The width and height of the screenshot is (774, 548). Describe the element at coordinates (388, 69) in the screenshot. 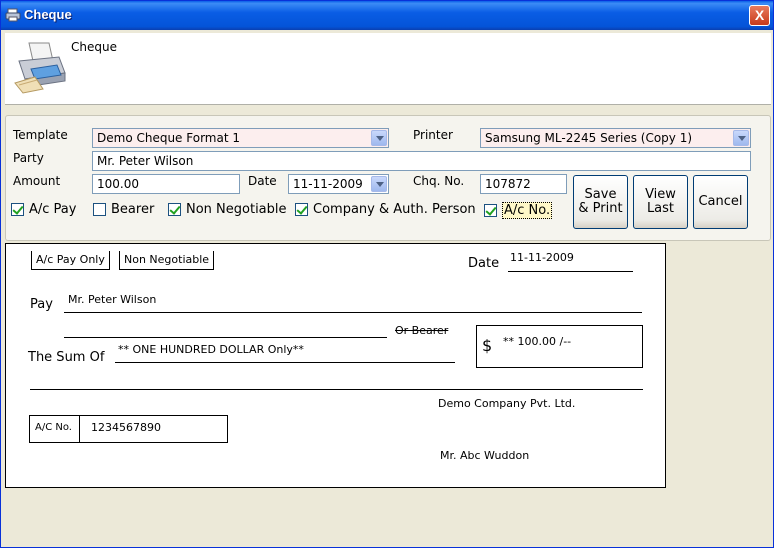

I see `header-panel: Cheque` at that location.